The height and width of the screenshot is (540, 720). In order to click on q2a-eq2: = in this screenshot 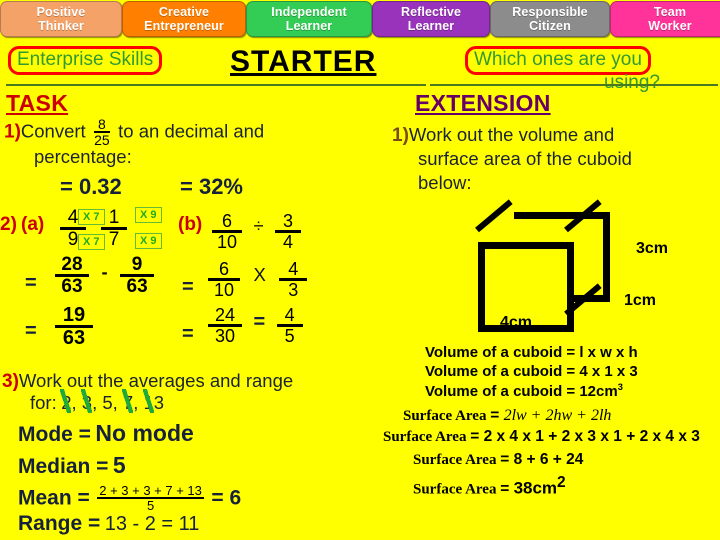, I will do `click(31, 331)`.